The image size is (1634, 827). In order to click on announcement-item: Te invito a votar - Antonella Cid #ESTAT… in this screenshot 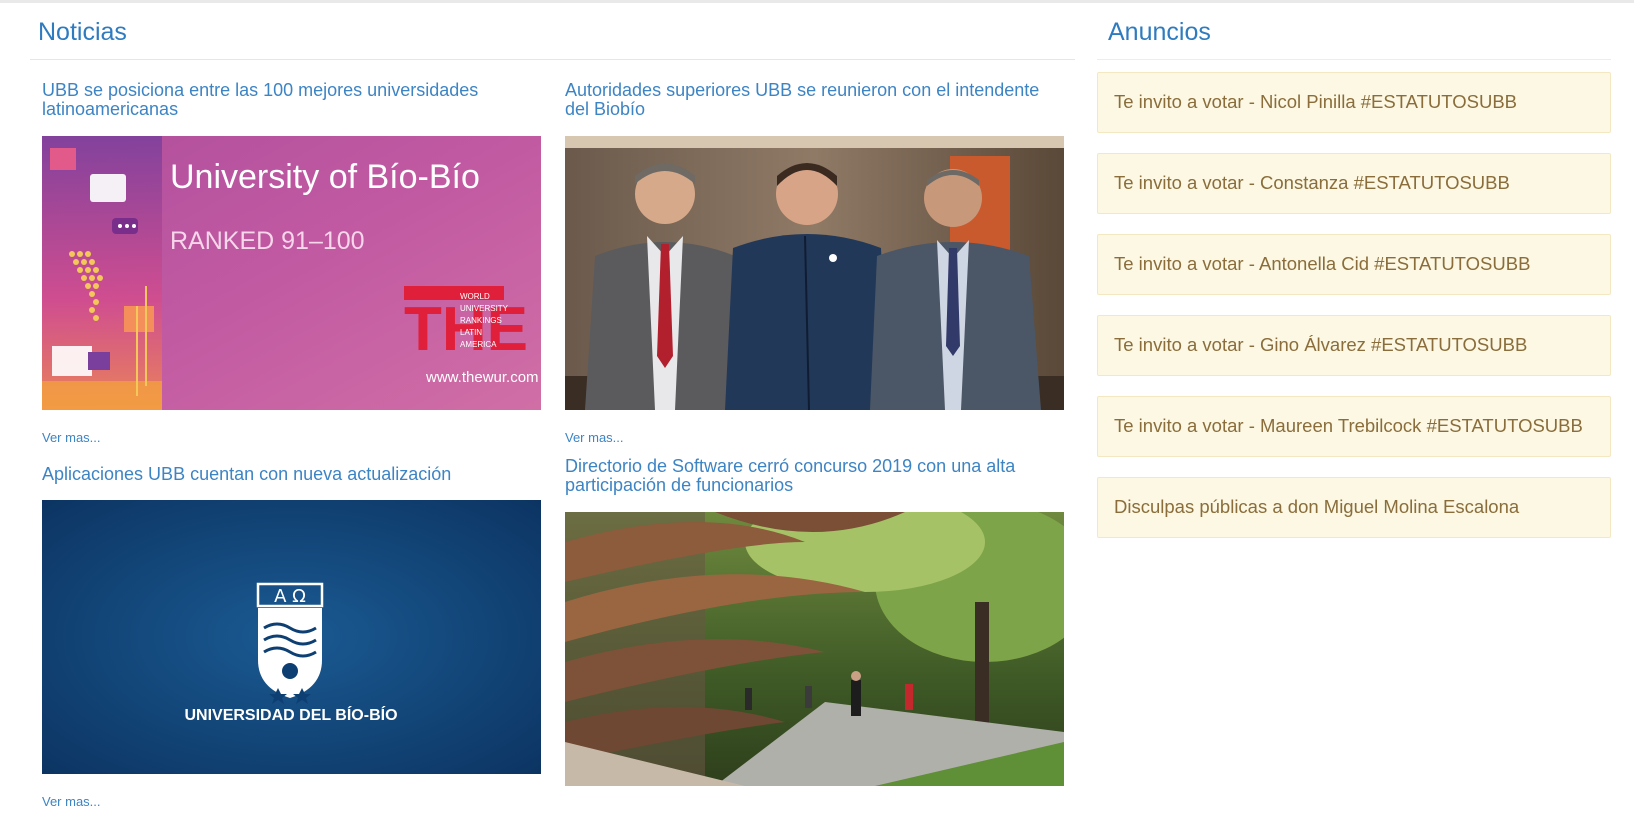, I will do `click(1354, 264)`.